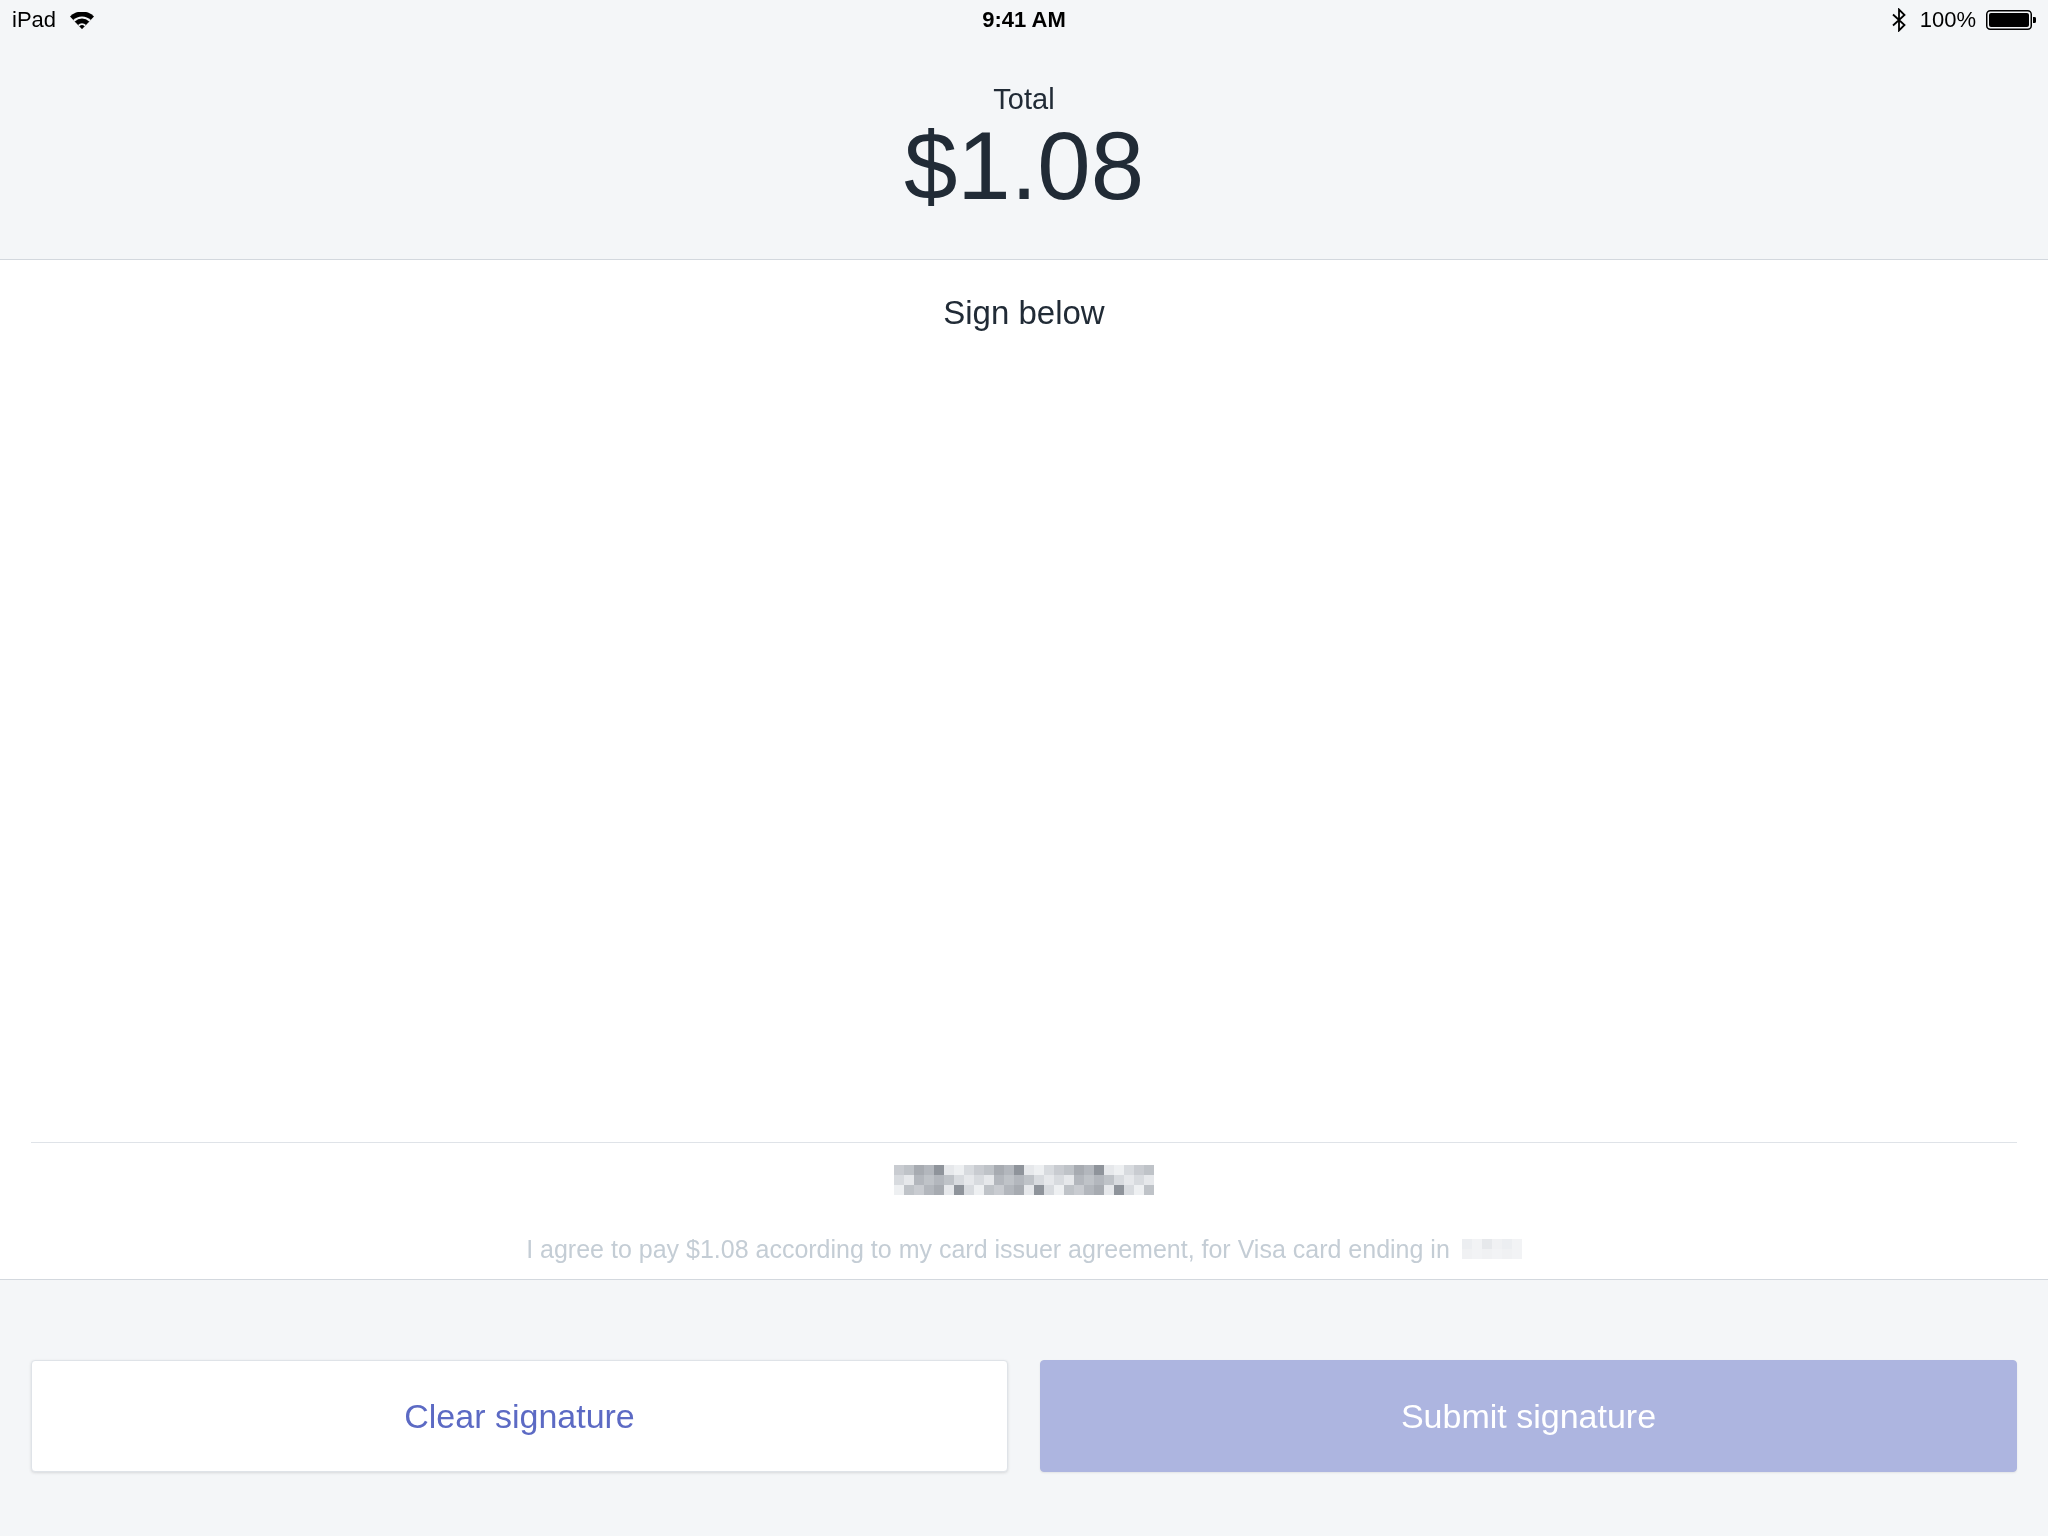 This screenshot has height=1536, width=2048. Describe the element at coordinates (34, 20) in the screenshot. I see `device-name: iPad` at that location.